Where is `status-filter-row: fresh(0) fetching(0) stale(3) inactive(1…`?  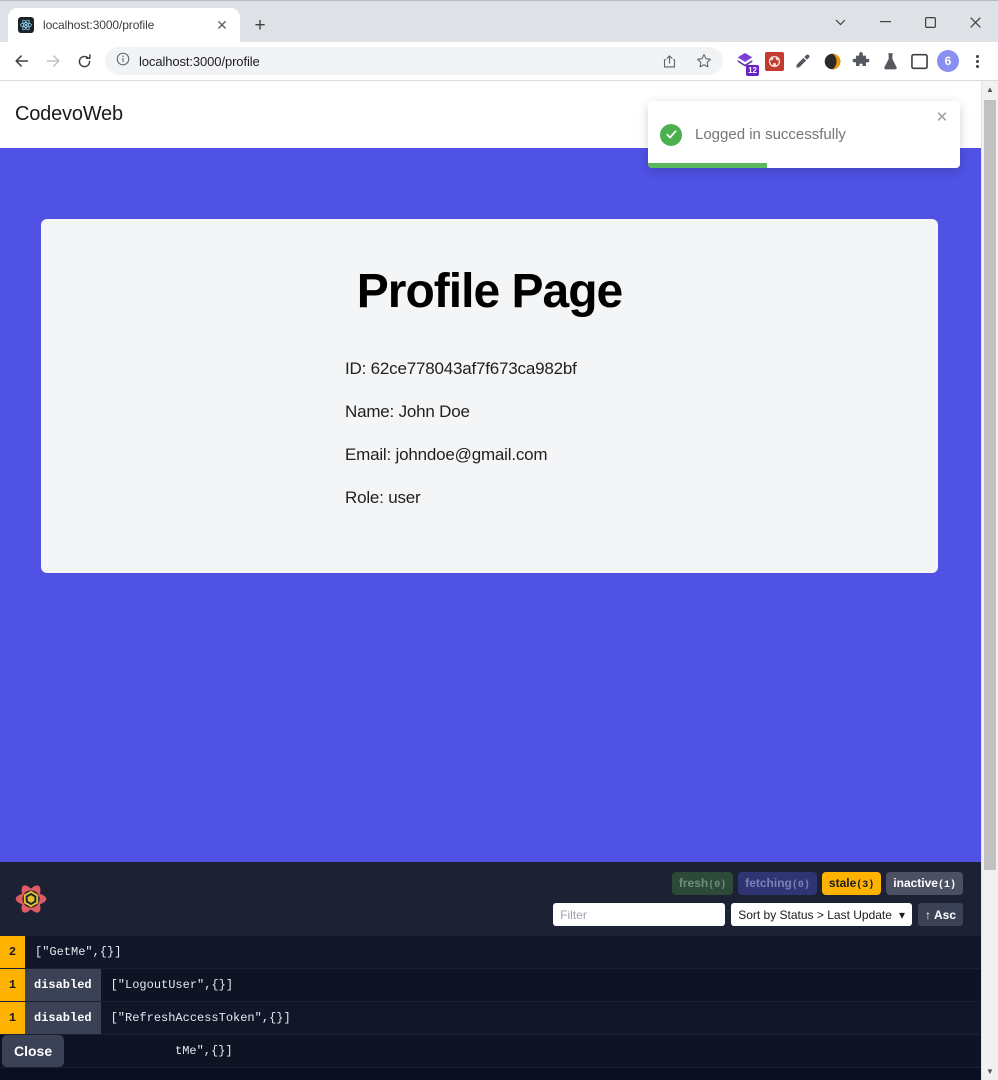
status-filter-row: fresh(0) fetching(0) stale(3) inactive(1… is located at coordinates (817, 883).